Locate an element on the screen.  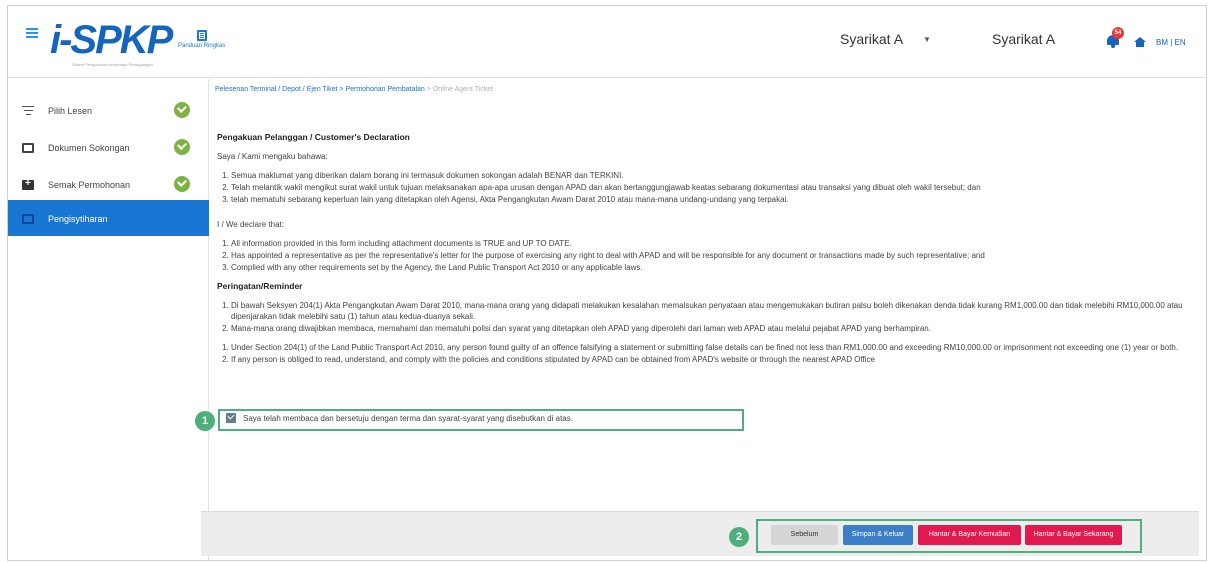
notification-badge: 54 is located at coordinates (1118, 33).